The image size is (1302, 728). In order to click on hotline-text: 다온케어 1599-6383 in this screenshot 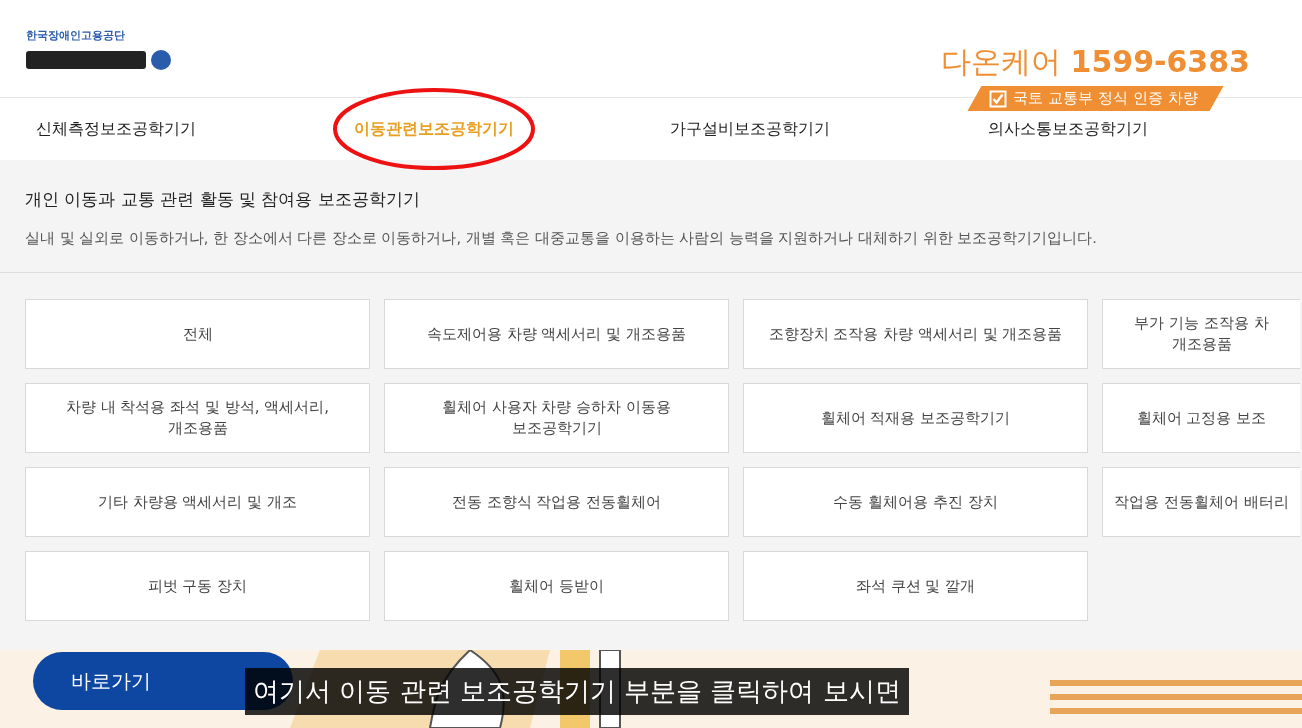, I will do `click(1095, 62)`.